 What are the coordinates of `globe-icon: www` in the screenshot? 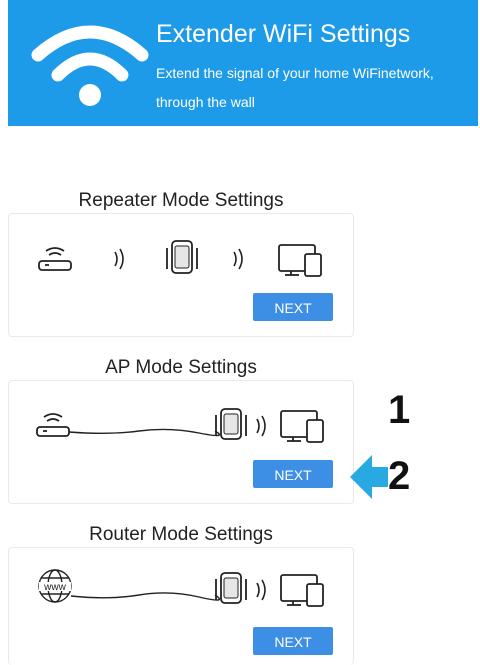 It's located at (55, 586).